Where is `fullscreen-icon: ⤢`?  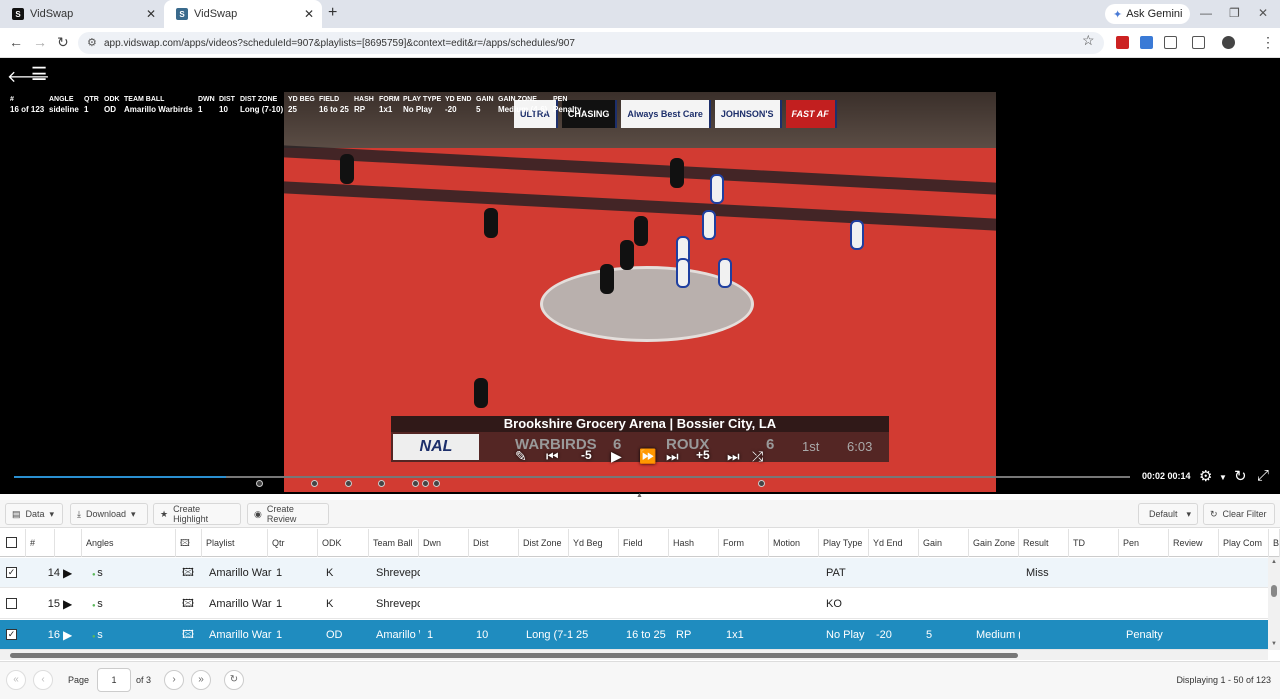 fullscreen-icon: ⤢ is located at coordinates (1263, 475).